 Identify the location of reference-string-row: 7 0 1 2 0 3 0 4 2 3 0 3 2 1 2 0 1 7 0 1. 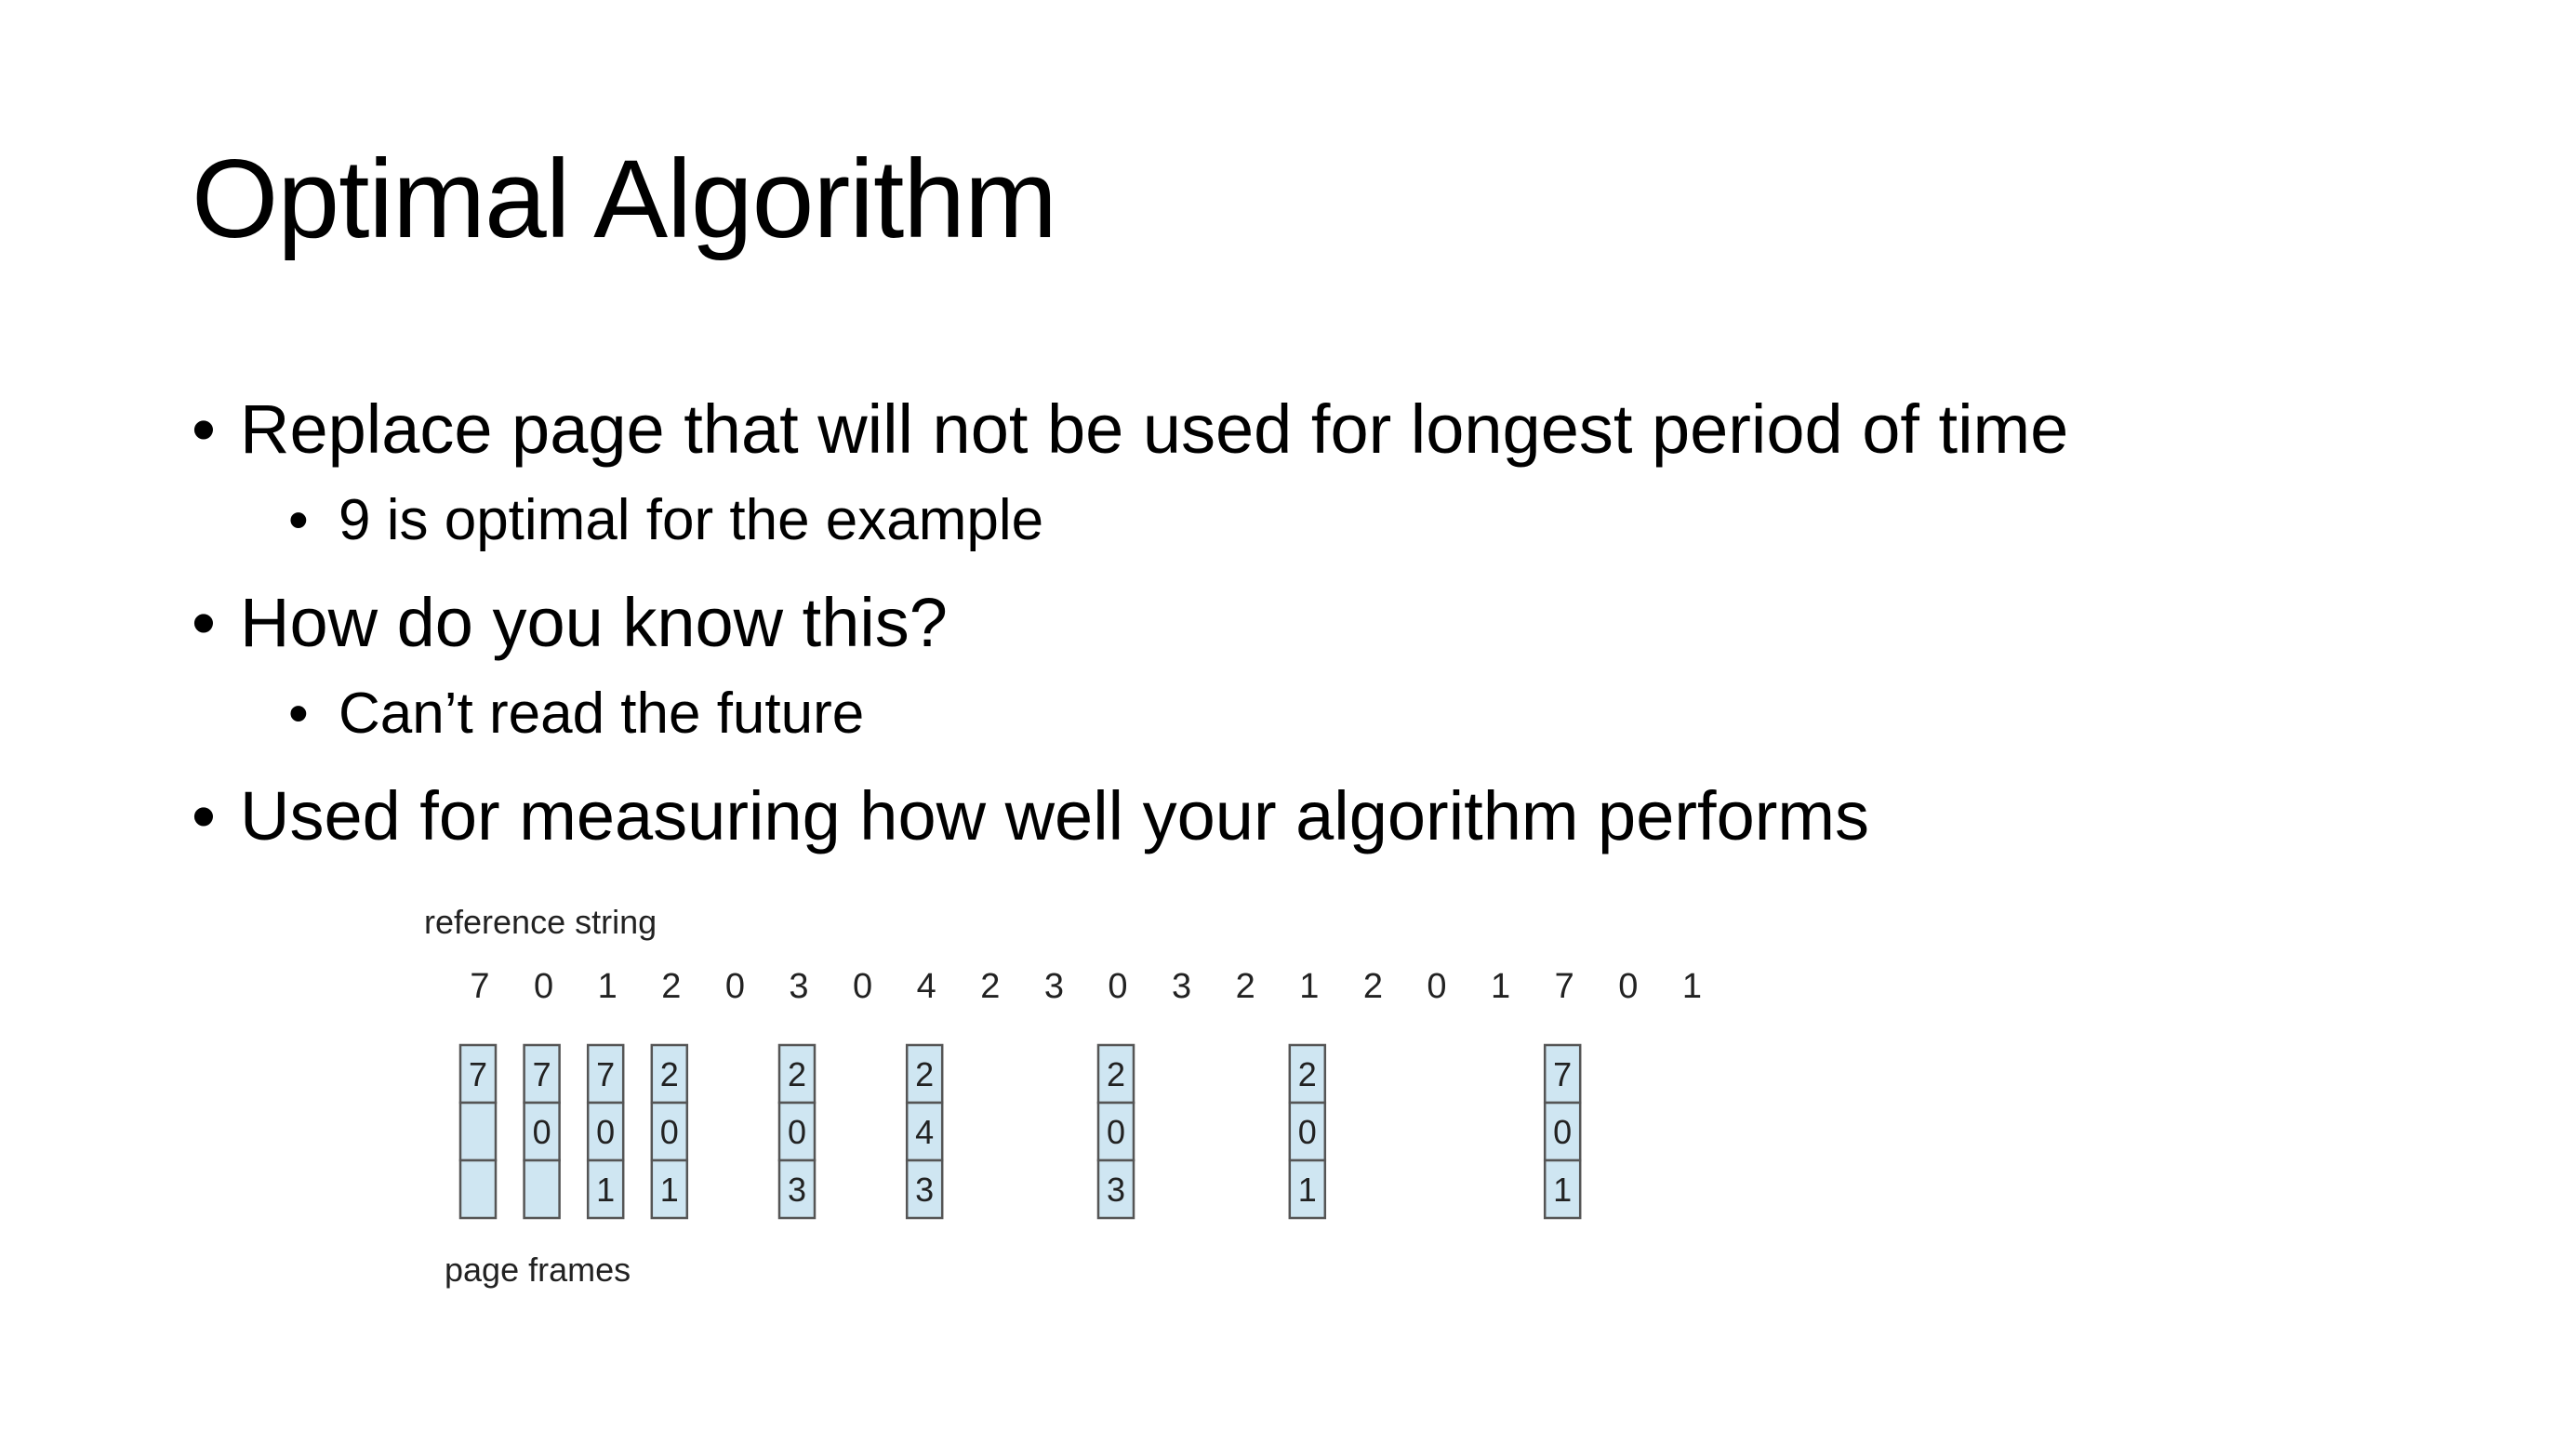
(1086, 986).